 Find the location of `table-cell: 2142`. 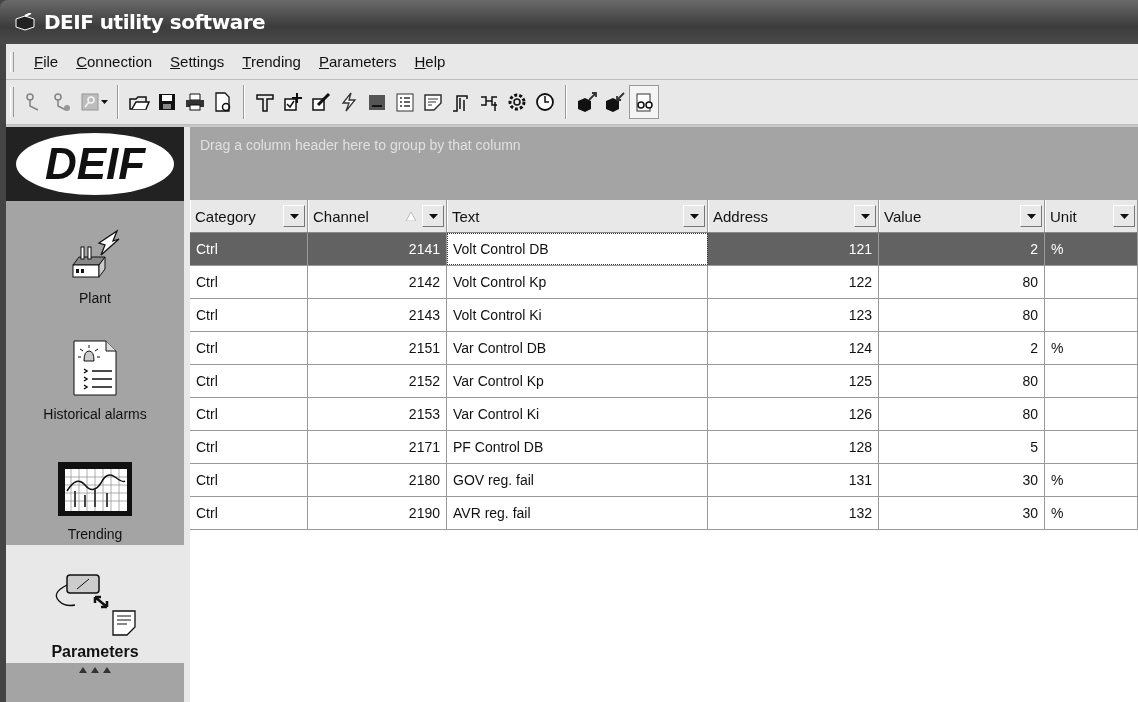

table-cell: 2142 is located at coordinates (424, 282).